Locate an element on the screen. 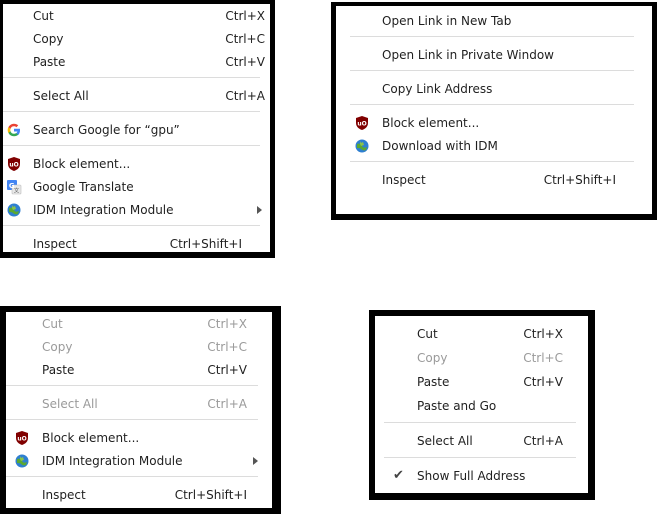 The height and width of the screenshot is (523, 670). menu-item-label: Google Translate is located at coordinates (83, 187).